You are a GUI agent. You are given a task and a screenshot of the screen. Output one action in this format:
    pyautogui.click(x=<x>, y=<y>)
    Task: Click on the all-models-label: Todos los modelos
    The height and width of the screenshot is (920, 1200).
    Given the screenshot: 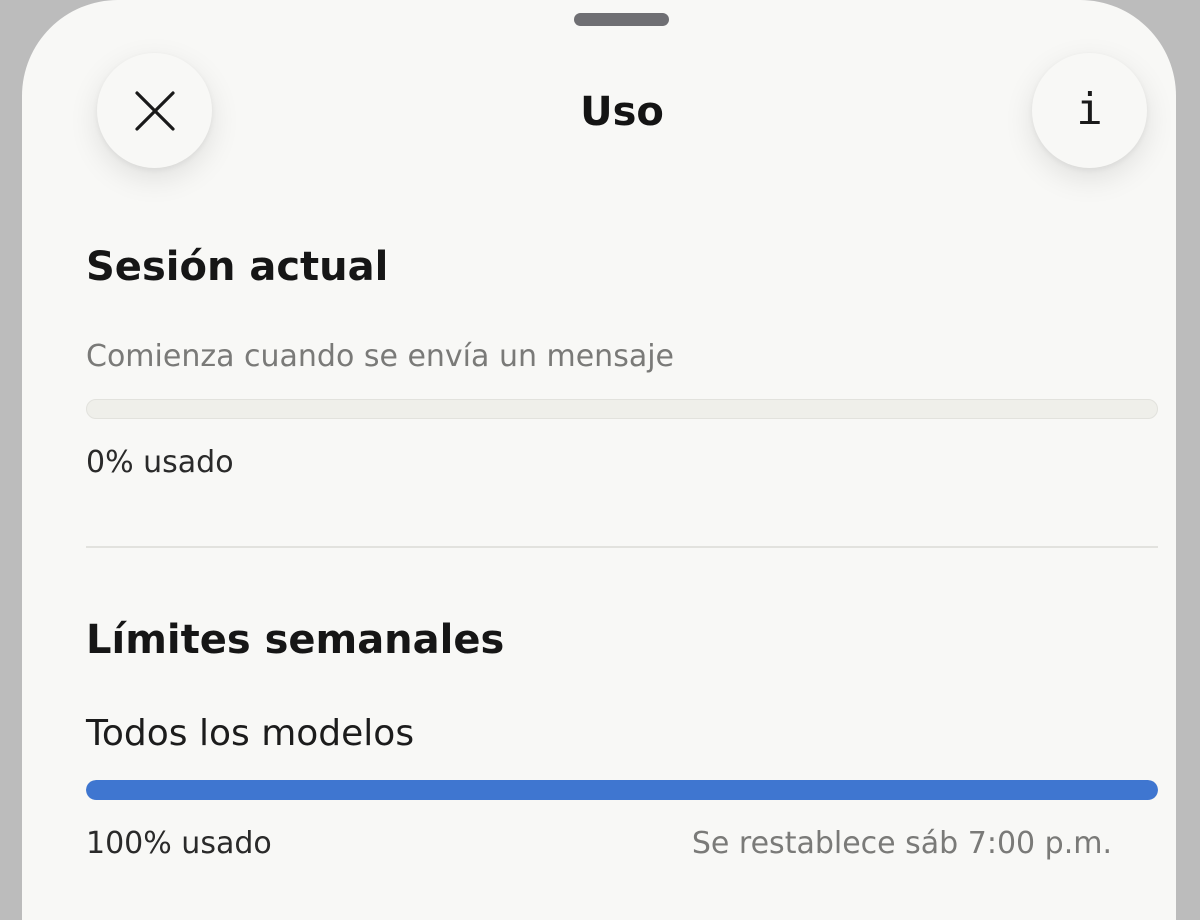 What is the action you would take?
    pyautogui.click(x=250, y=733)
    